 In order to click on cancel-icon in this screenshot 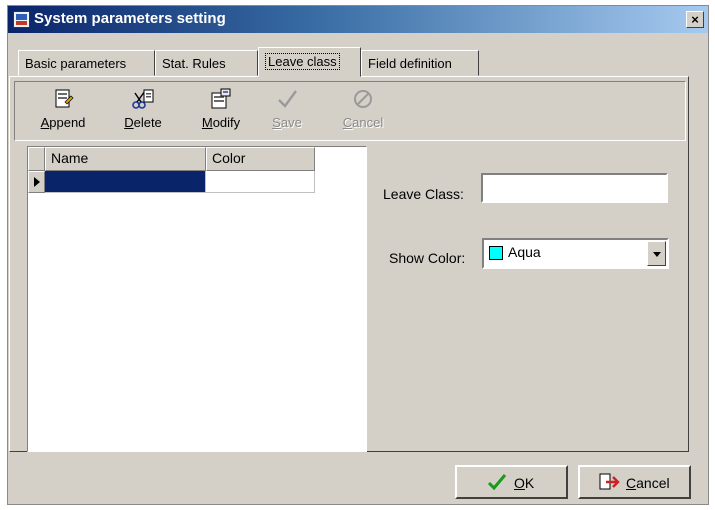, I will do `click(363, 99)`.